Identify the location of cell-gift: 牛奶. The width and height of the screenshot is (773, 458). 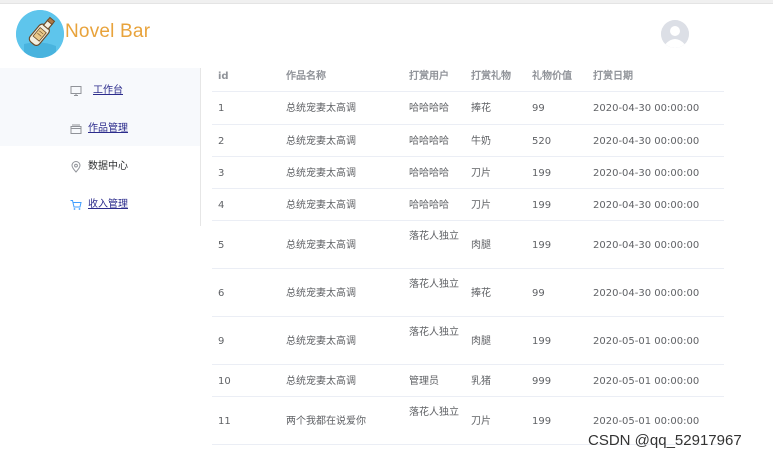
(481, 141).